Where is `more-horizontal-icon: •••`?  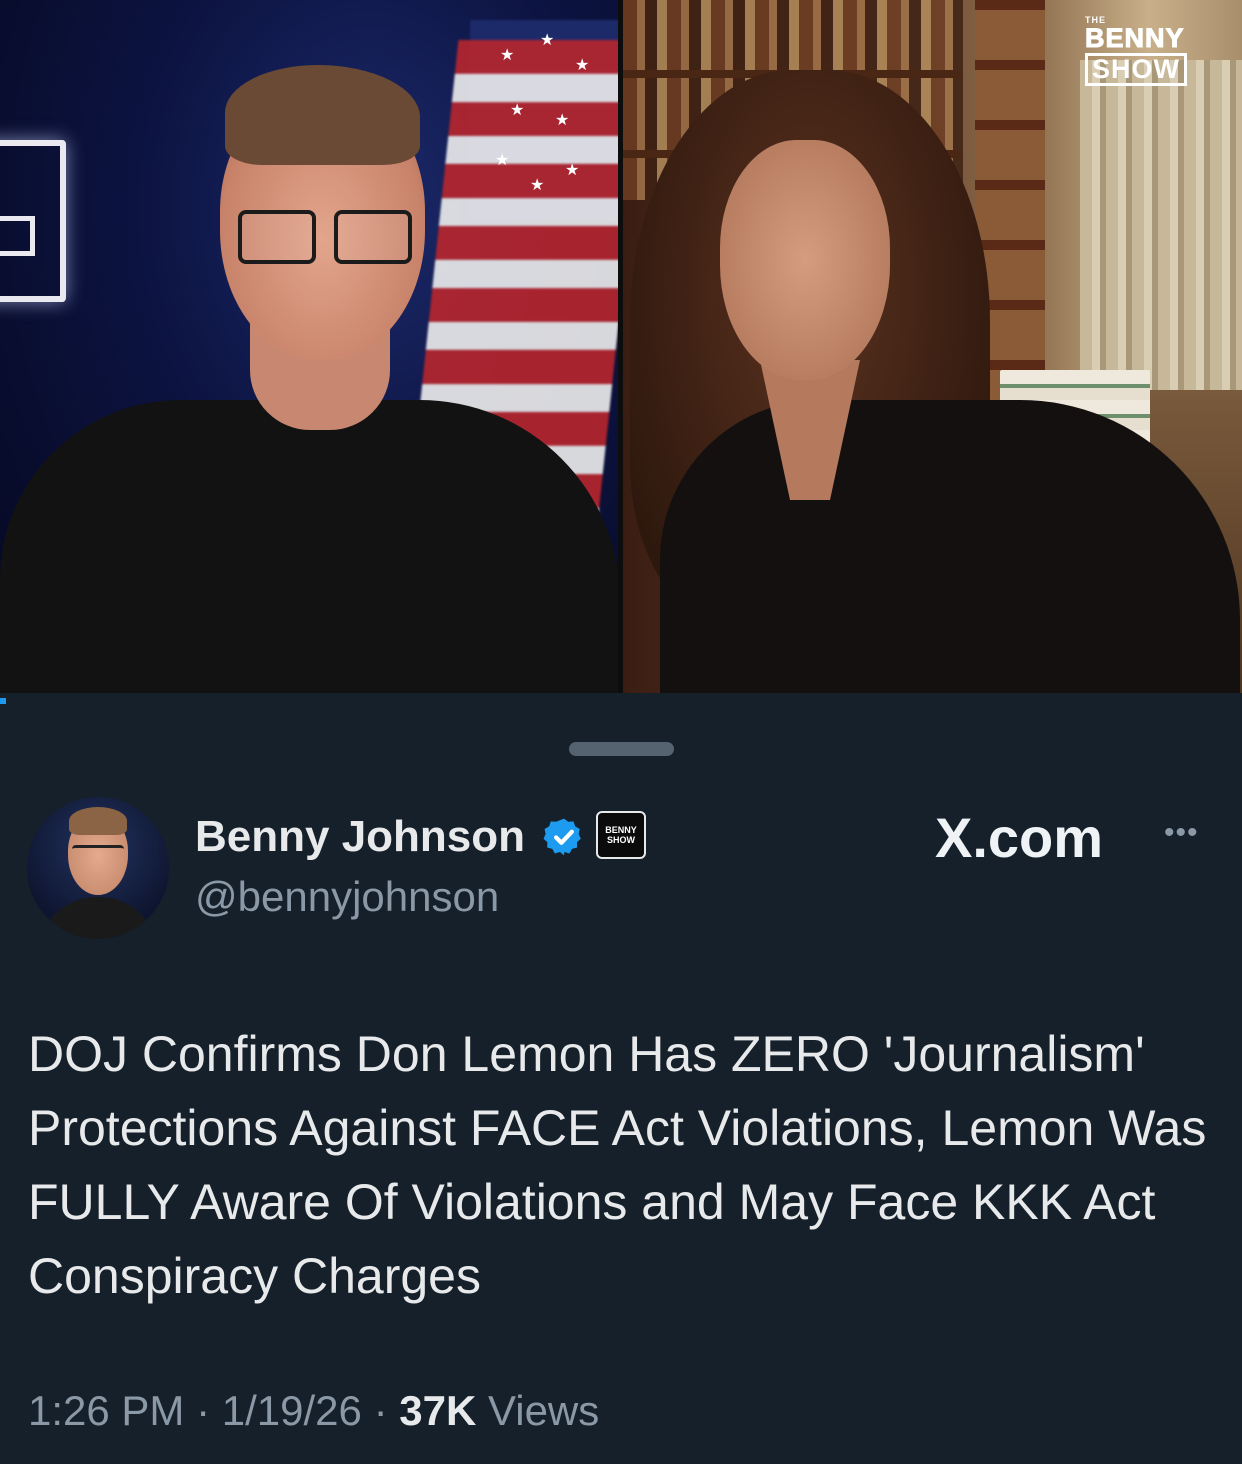
more-horizontal-icon: ••• is located at coordinates (1181, 832).